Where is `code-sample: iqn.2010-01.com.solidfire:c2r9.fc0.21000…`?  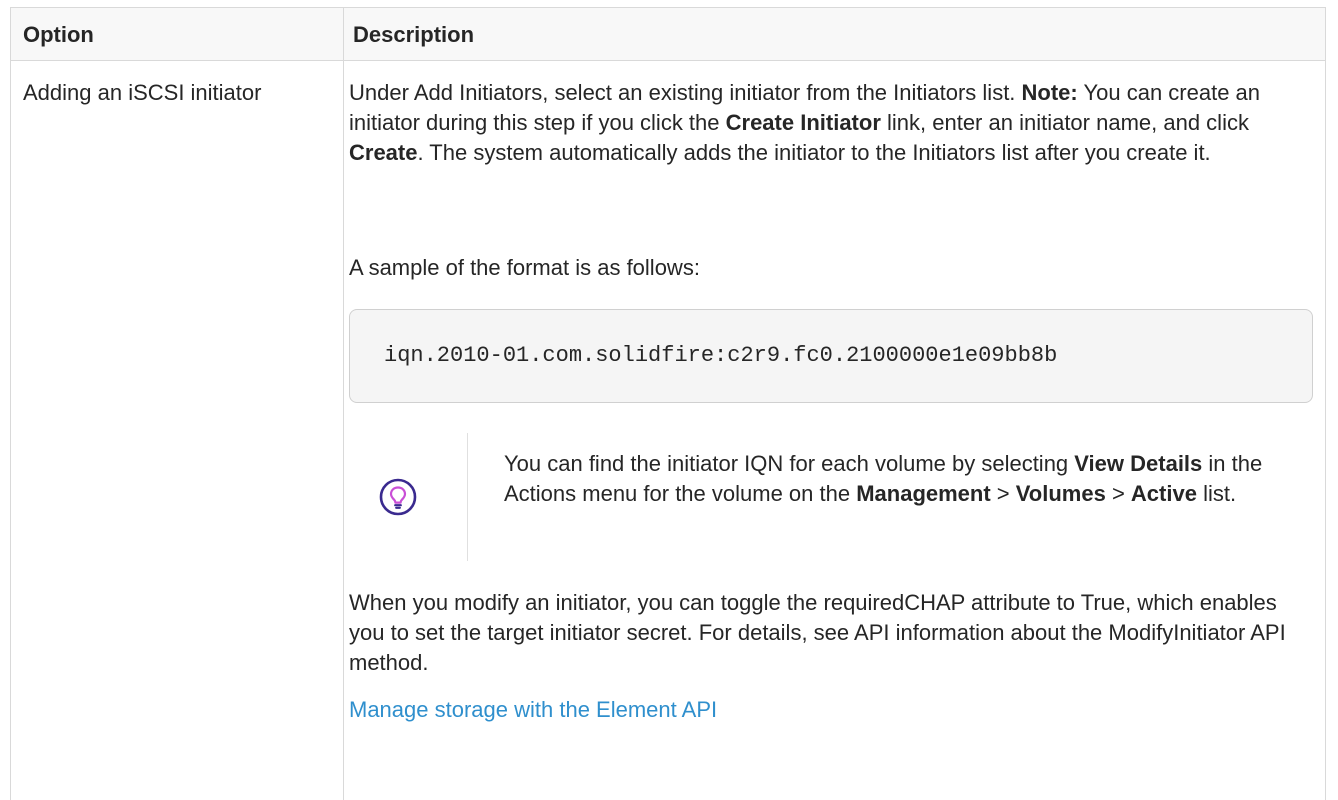
code-sample: iqn.2010-01.com.solidfire:c2r9.fc0.21000… is located at coordinates (720, 356).